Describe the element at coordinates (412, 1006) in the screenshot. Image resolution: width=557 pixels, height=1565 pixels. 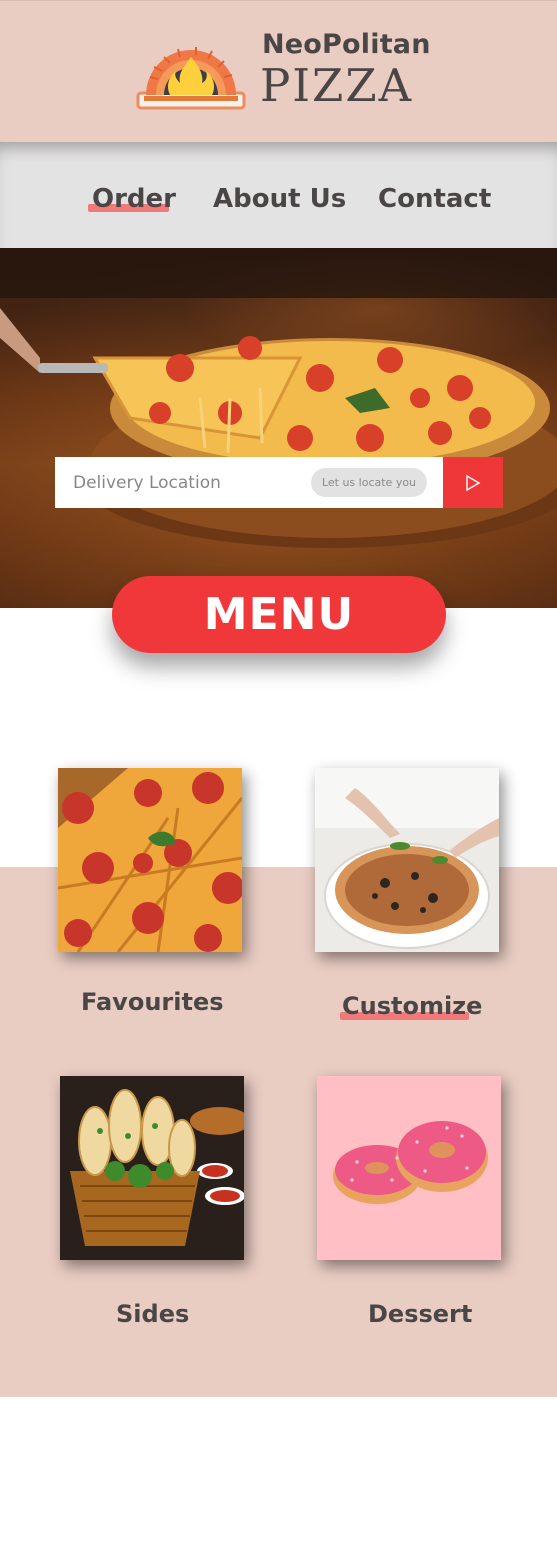
I see `category-label-customize: Customize` at that location.